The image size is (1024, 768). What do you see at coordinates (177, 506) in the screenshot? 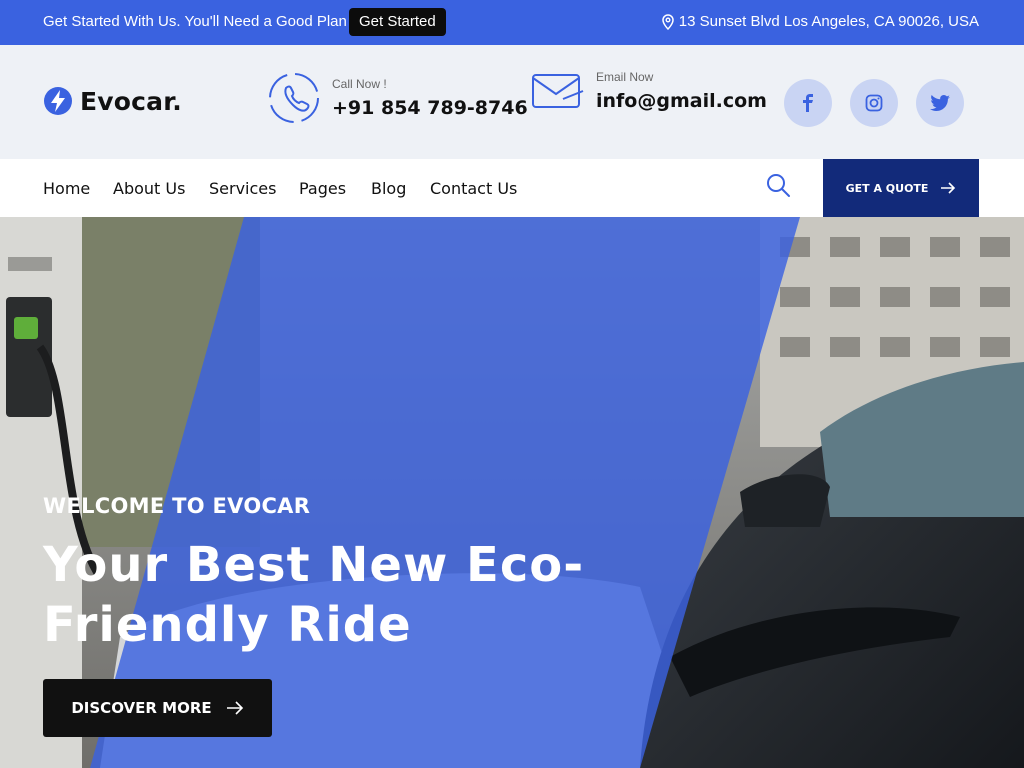
I see `hero-eyebrow: WELCOME TO EVOCAR` at bounding box center [177, 506].